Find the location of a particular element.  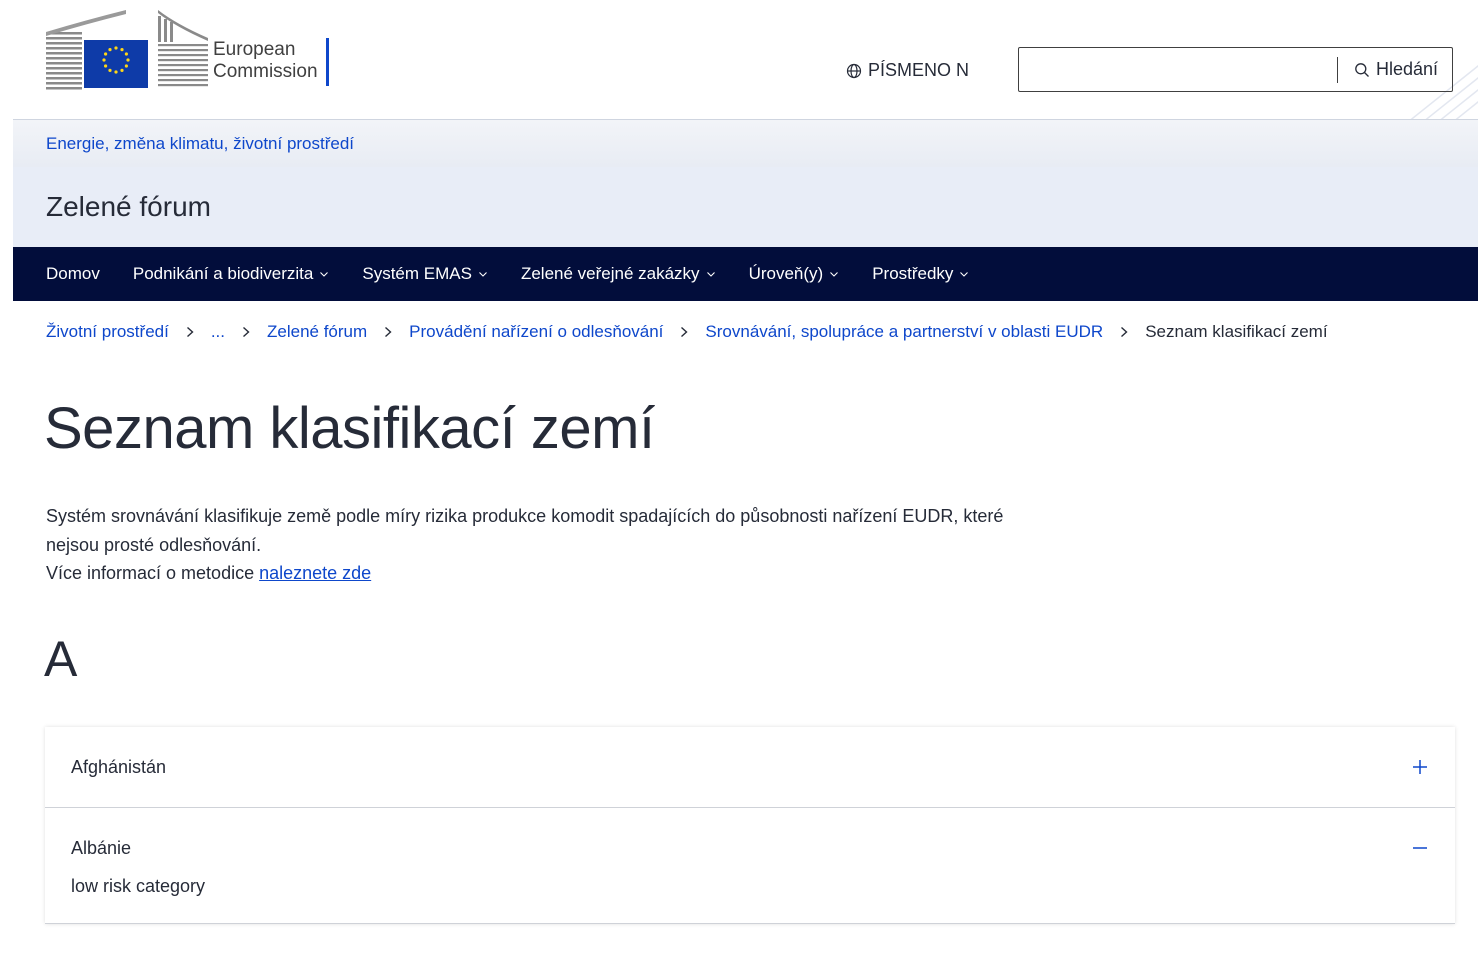

language-label: PÍSMENO N is located at coordinates (919, 70).